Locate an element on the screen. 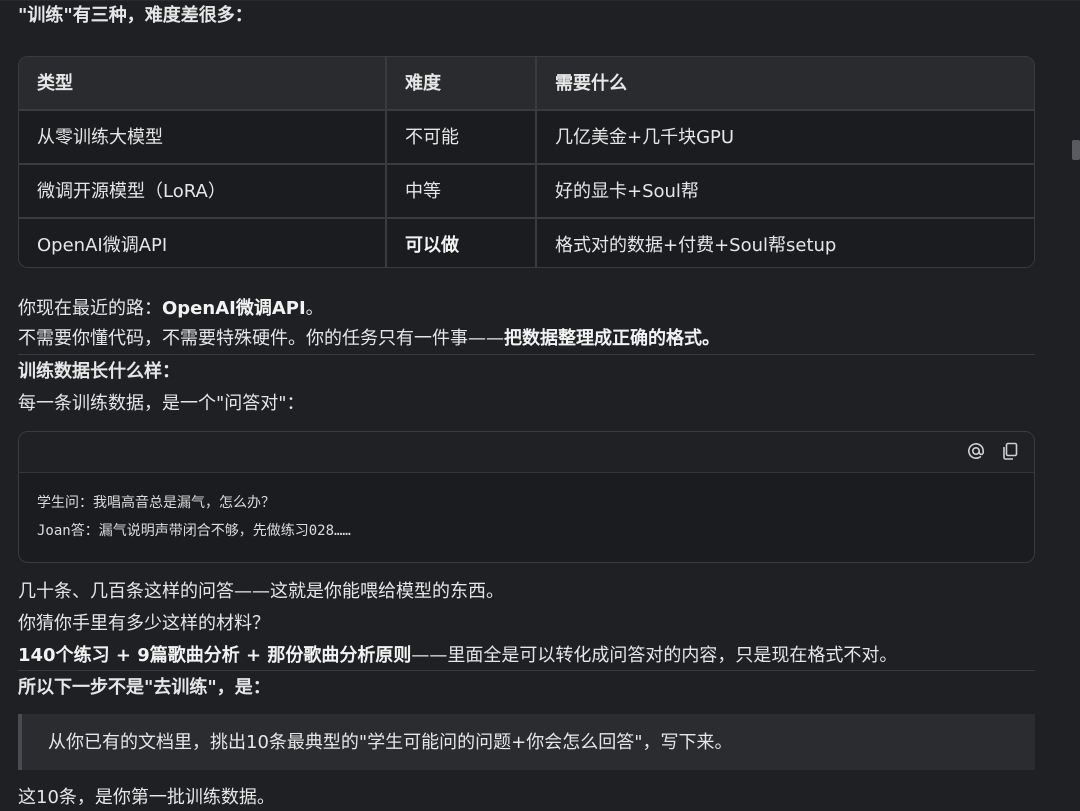  code-block-toolbar is located at coordinates (526, 452).